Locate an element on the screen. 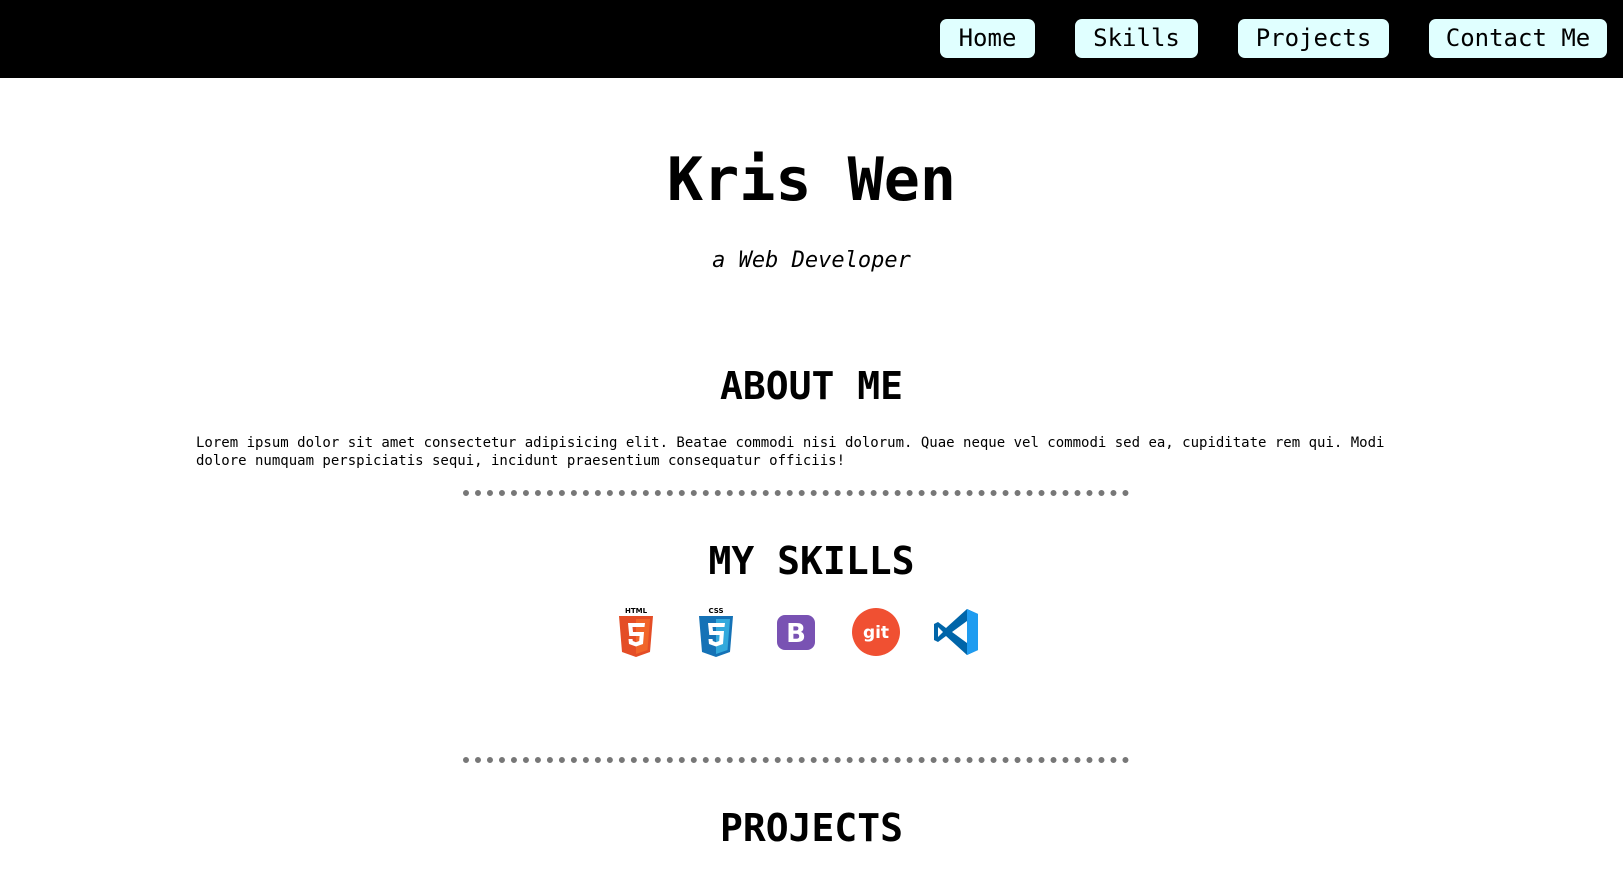 The height and width of the screenshot is (880, 1623). nav-home-button: Home is located at coordinates (987, 38).